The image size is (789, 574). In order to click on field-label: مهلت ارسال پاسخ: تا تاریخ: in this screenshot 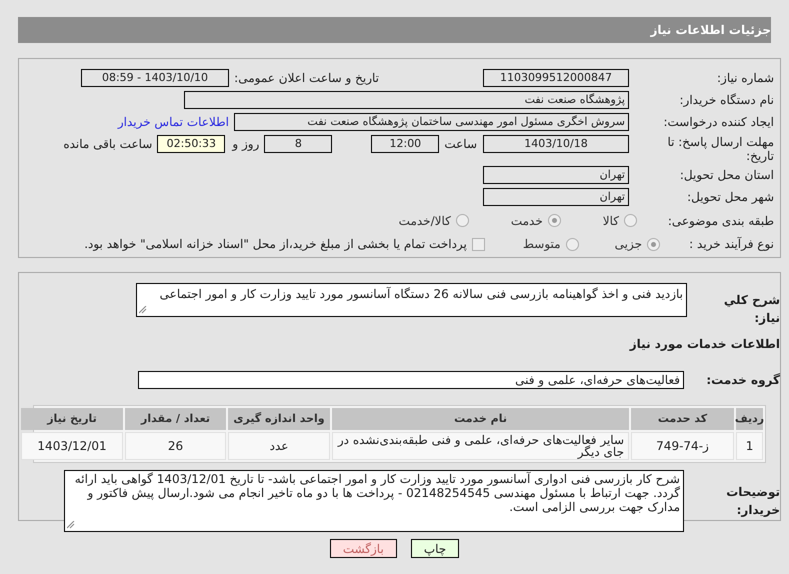, I will do `click(720, 149)`.